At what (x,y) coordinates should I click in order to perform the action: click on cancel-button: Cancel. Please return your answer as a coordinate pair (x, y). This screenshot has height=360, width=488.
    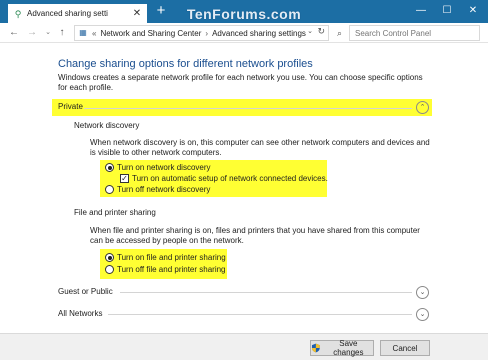
    Looking at the image, I should click on (405, 348).